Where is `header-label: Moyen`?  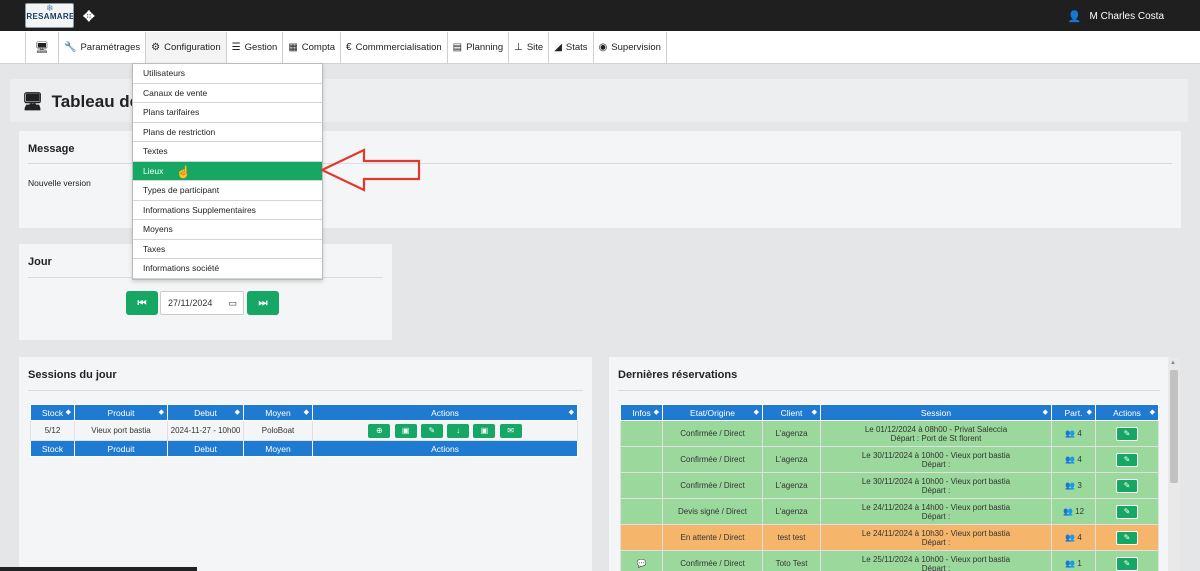 header-label: Moyen is located at coordinates (278, 412).